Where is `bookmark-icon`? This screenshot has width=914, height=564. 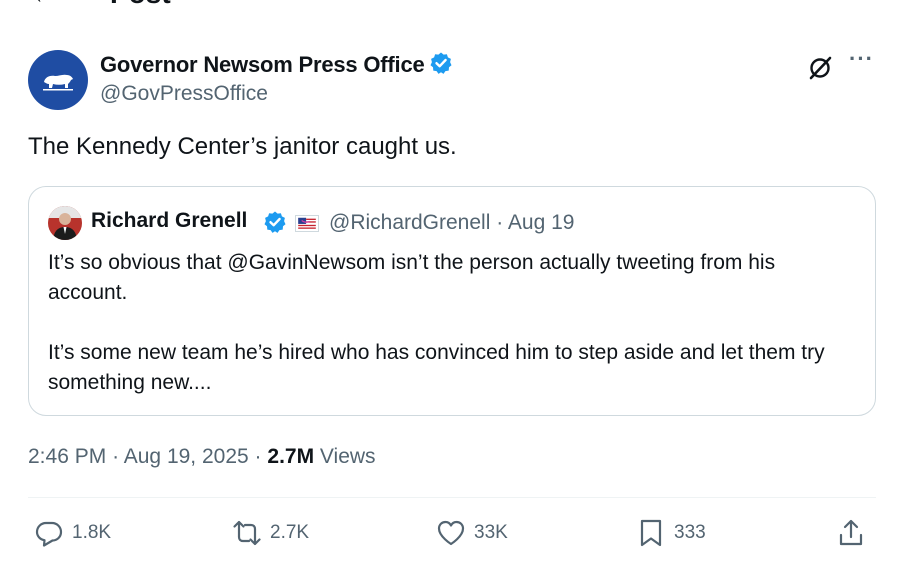 bookmark-icon is located at coordinates (651, 533).